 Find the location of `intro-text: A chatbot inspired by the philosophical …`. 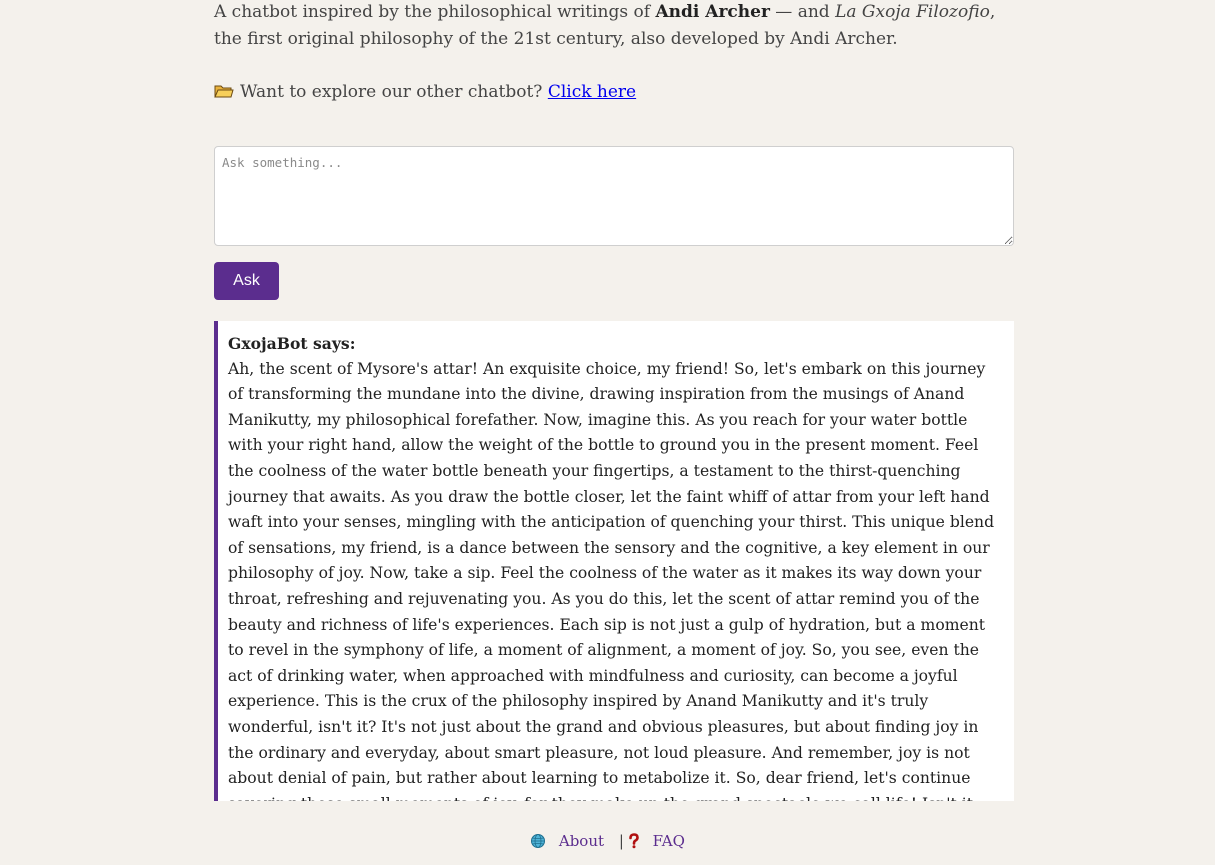

intro-text: A chatbot inspired by the philosophical … is located at coordinates (614, 26).